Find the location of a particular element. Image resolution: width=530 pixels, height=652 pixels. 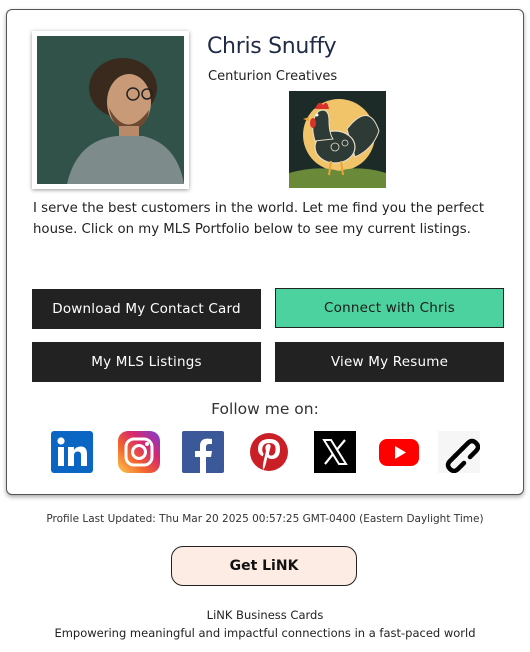

youtube-icon is located at coordinates (399, 452).